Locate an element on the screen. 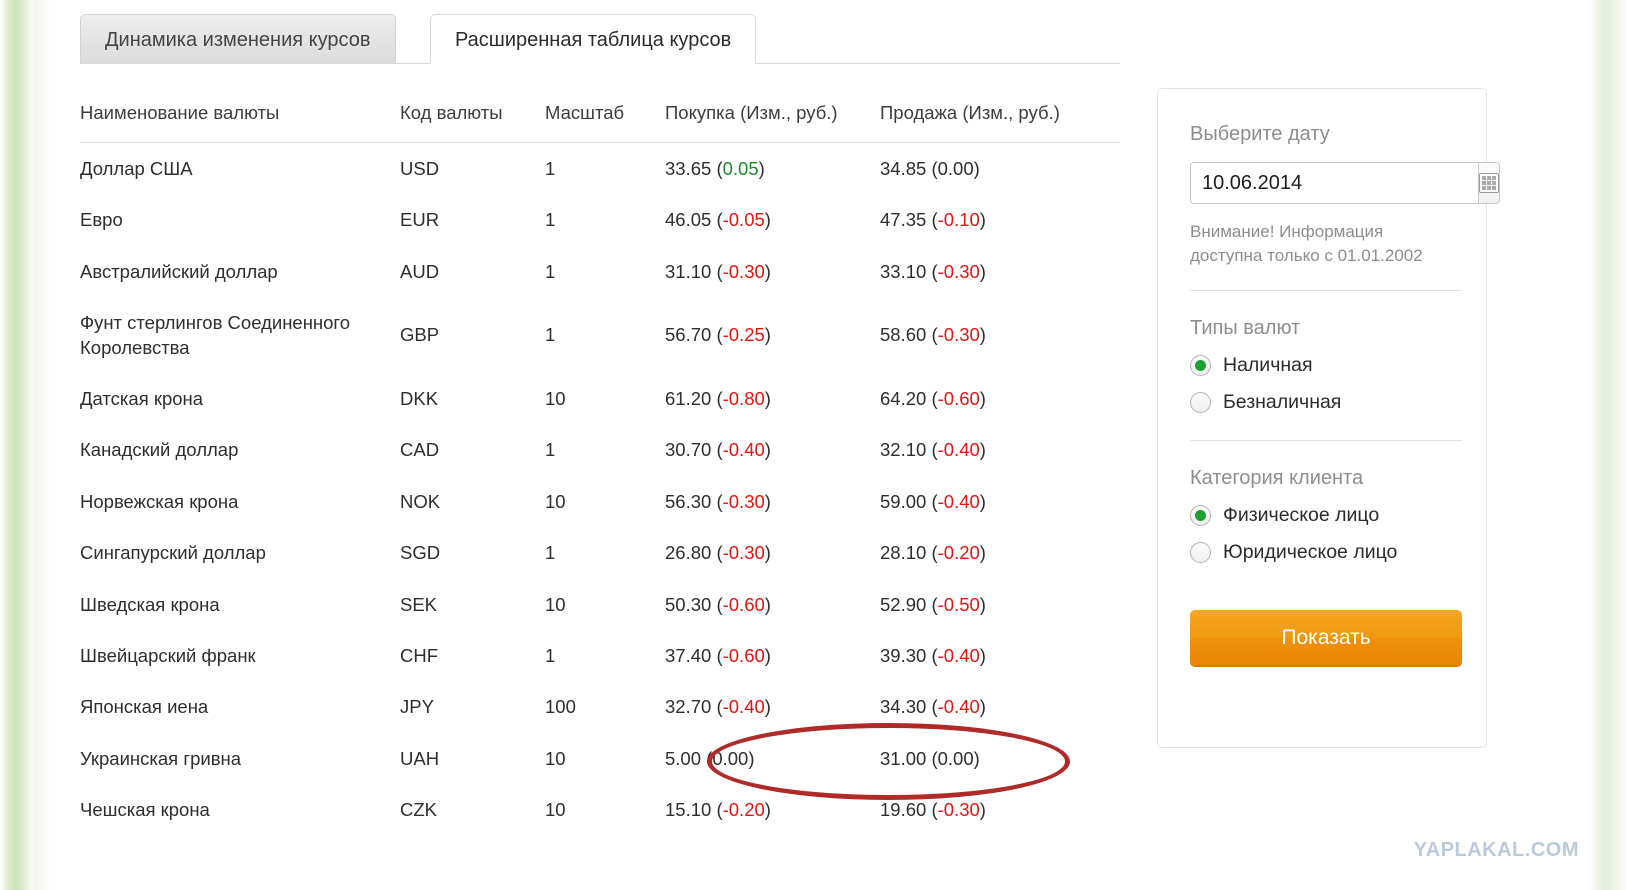 The height and width of the screenshot is (890, 1627). radio-client-legal-entity: Юридическое лицо is located at coordinates (1323, 552).